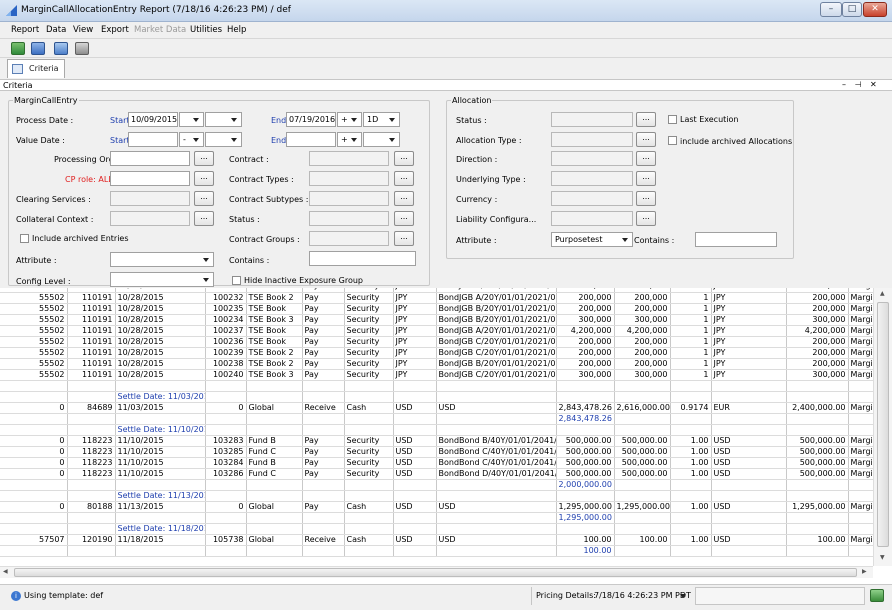  I want to click on process-start-dropdown, so click(191, 119).